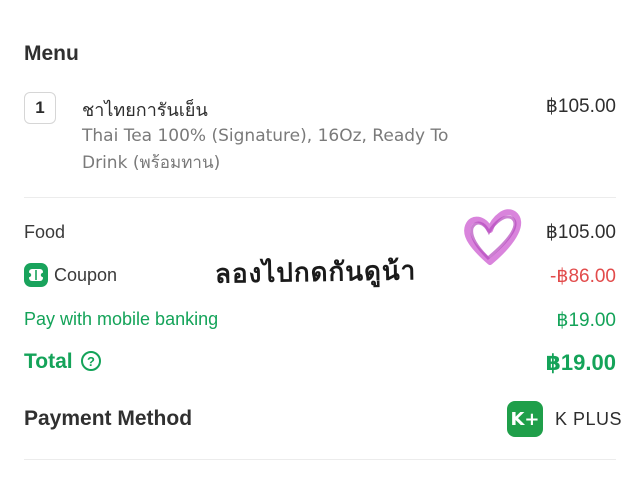 This screenshot has width=640, height=480. I want to click on heart-doodle-icon, so click(492, 237).